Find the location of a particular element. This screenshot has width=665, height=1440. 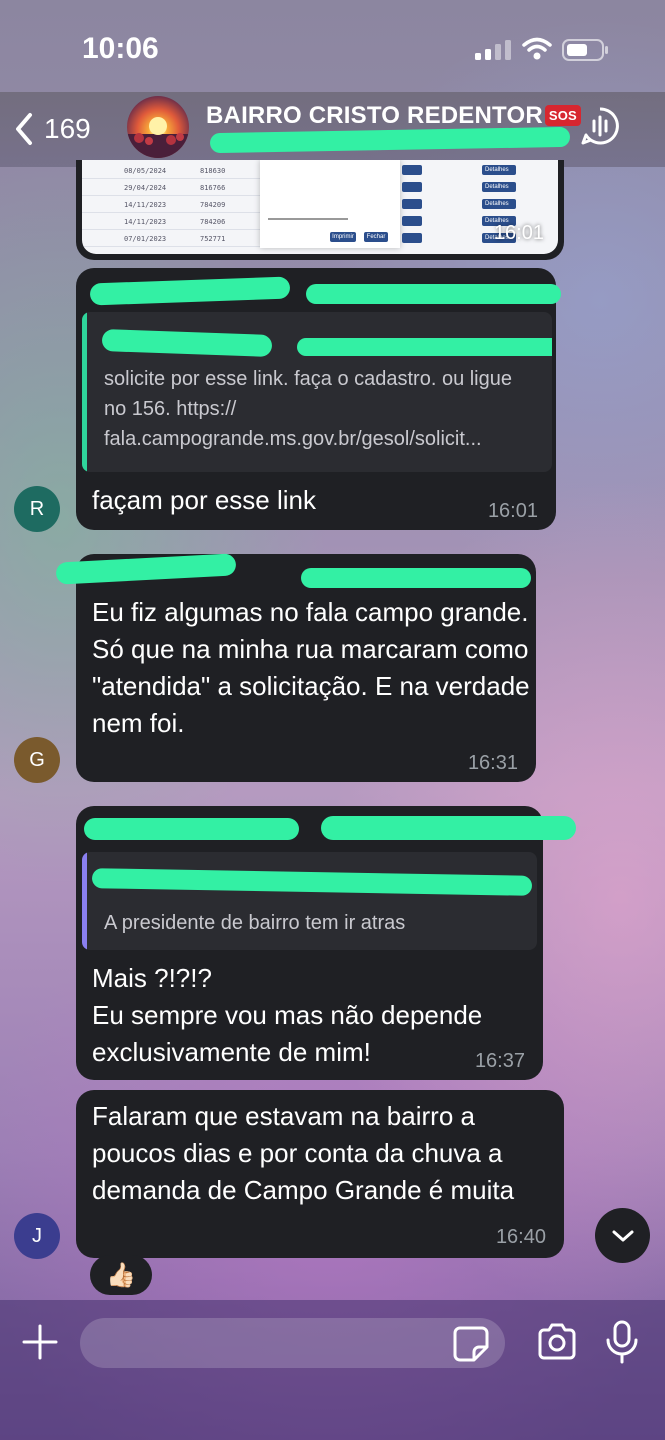

scroll-down-button is located at coordinates (622, 1235).